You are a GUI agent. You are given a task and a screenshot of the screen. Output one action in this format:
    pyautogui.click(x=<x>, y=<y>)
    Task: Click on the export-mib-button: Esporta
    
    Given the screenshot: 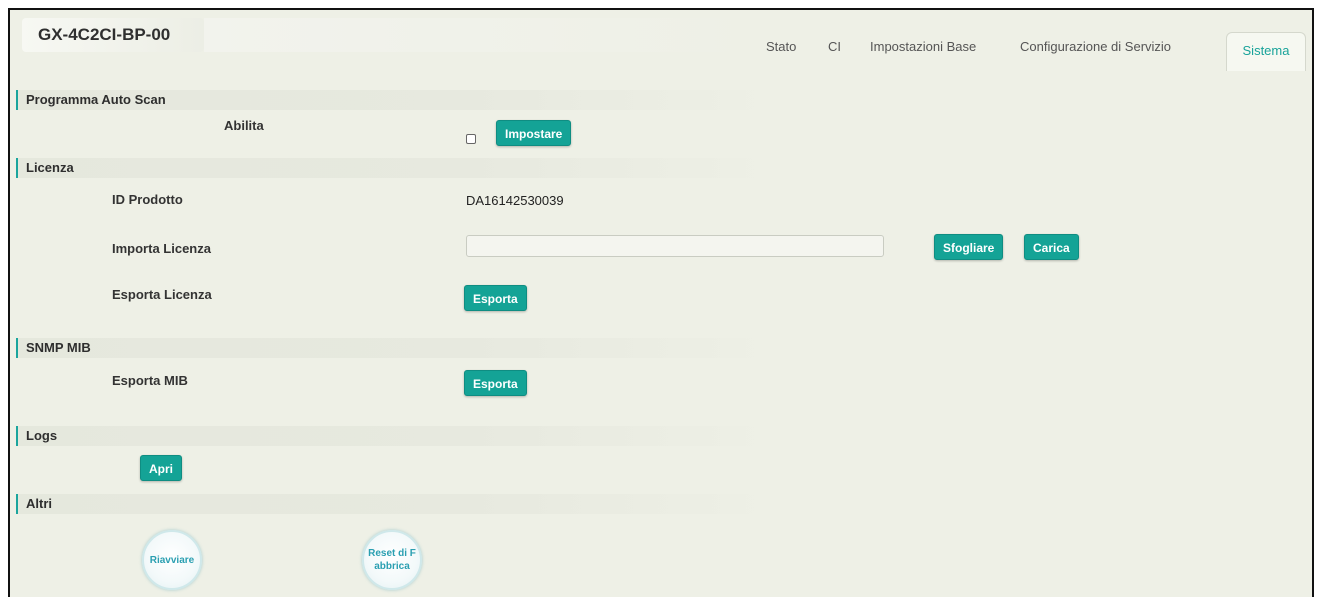 What is the action you would take?
    pyautogui.click(x=495, y=383)
    